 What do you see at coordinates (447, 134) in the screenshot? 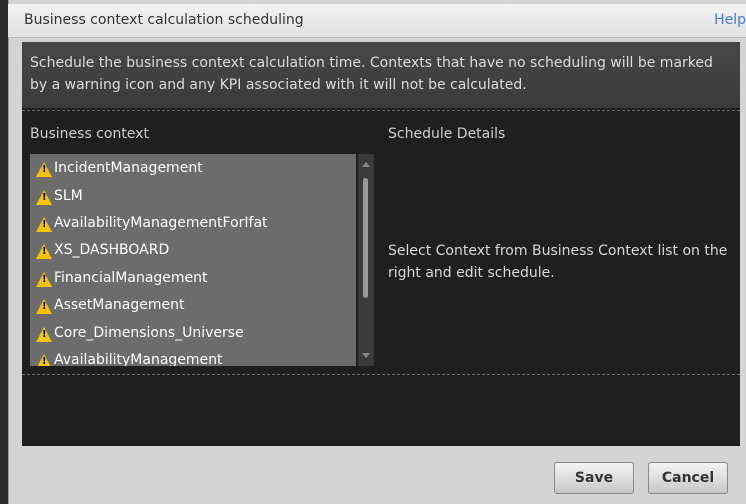
I see `schedule-details-header: Schedule Details` at bounding box center [447, 134].